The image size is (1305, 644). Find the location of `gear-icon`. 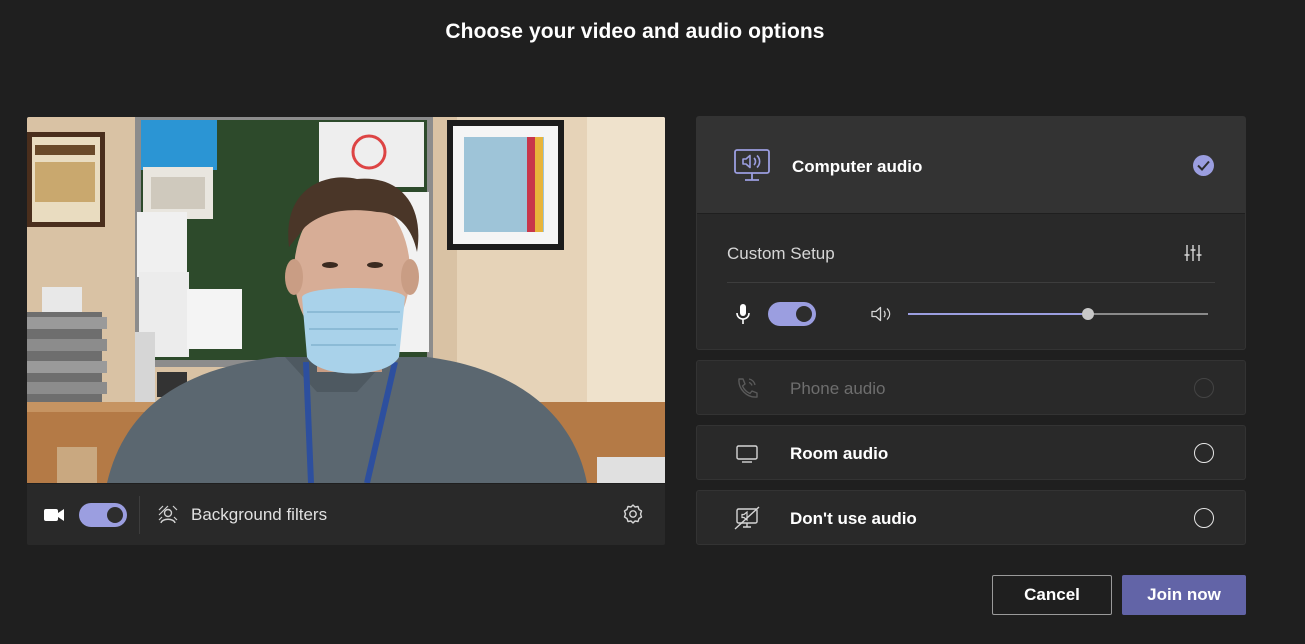

gear-icon is located at coordinates (633, 514).